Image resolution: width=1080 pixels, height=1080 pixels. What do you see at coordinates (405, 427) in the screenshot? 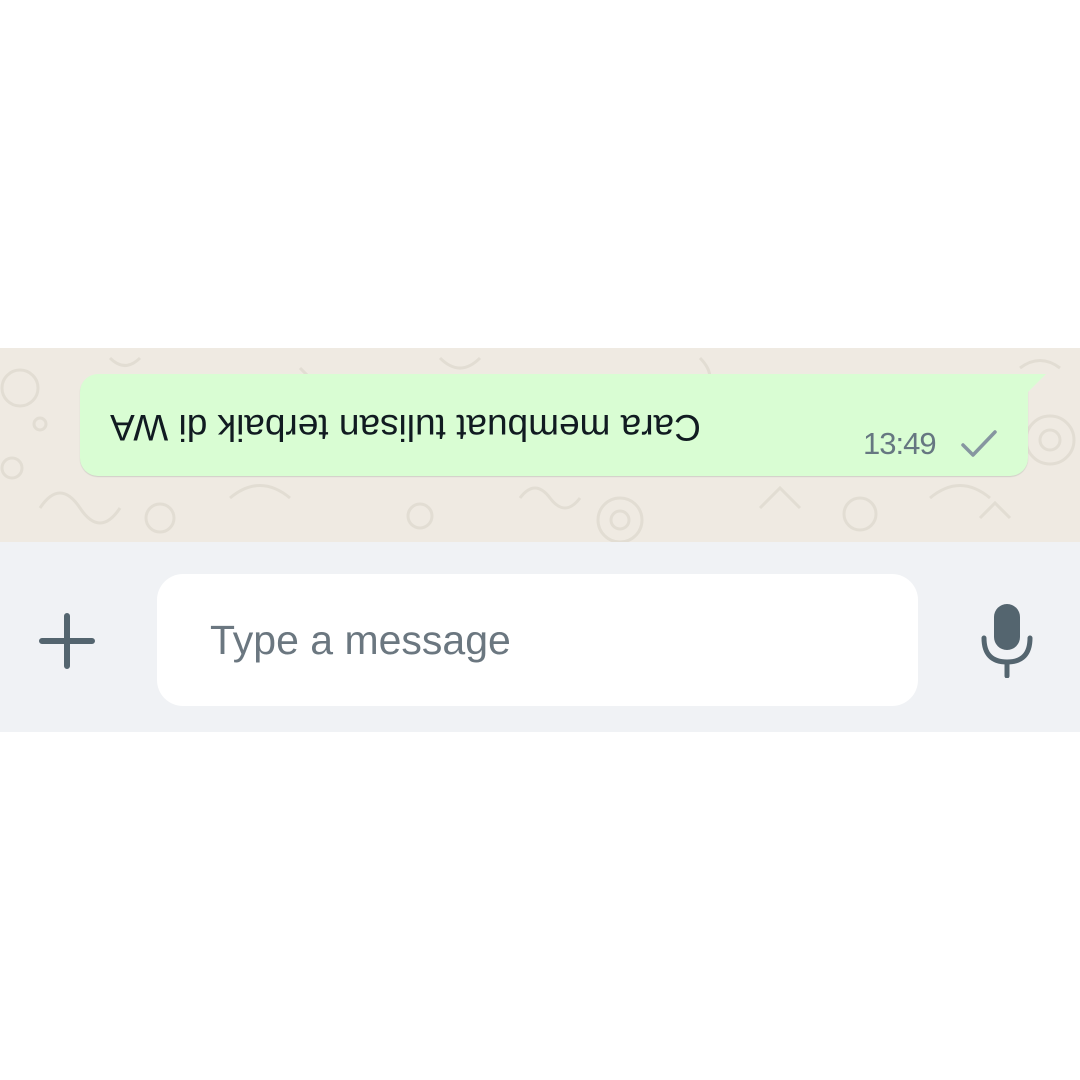
I see `message-text: Cara membuat tulisan terbaik di WA` at bounding box center [405, 427].